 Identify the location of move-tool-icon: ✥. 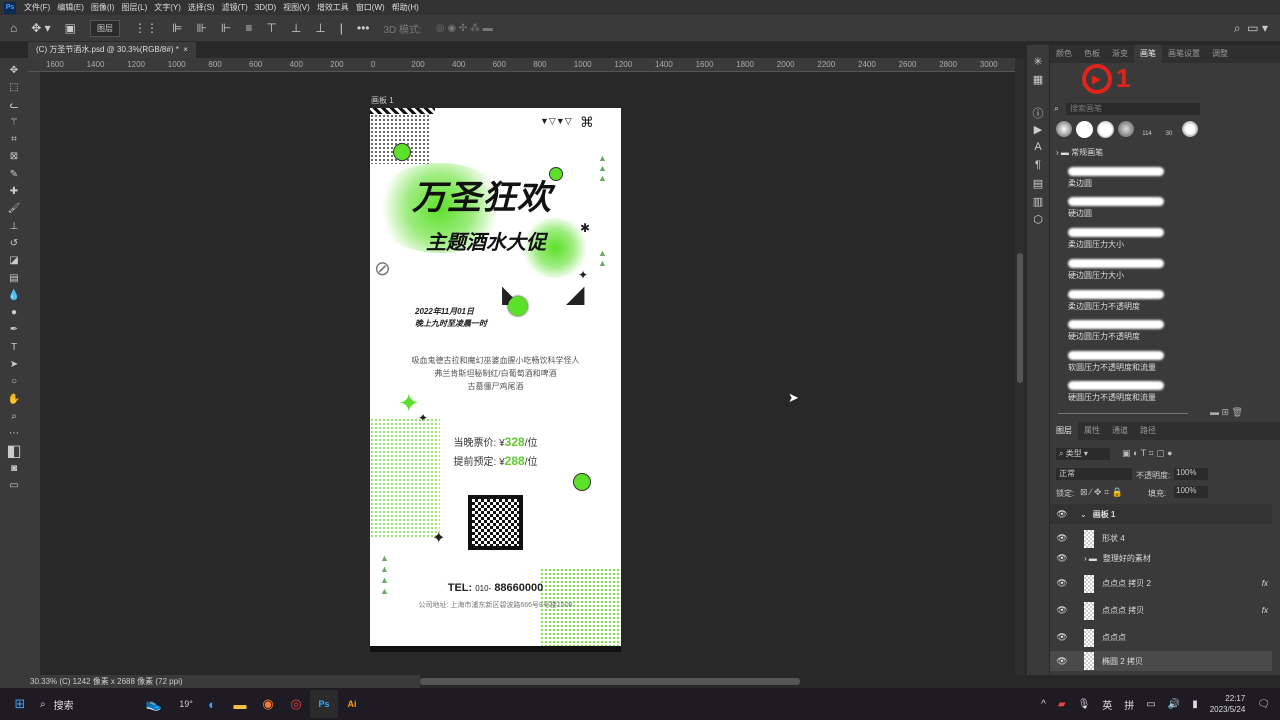
(14, 70).